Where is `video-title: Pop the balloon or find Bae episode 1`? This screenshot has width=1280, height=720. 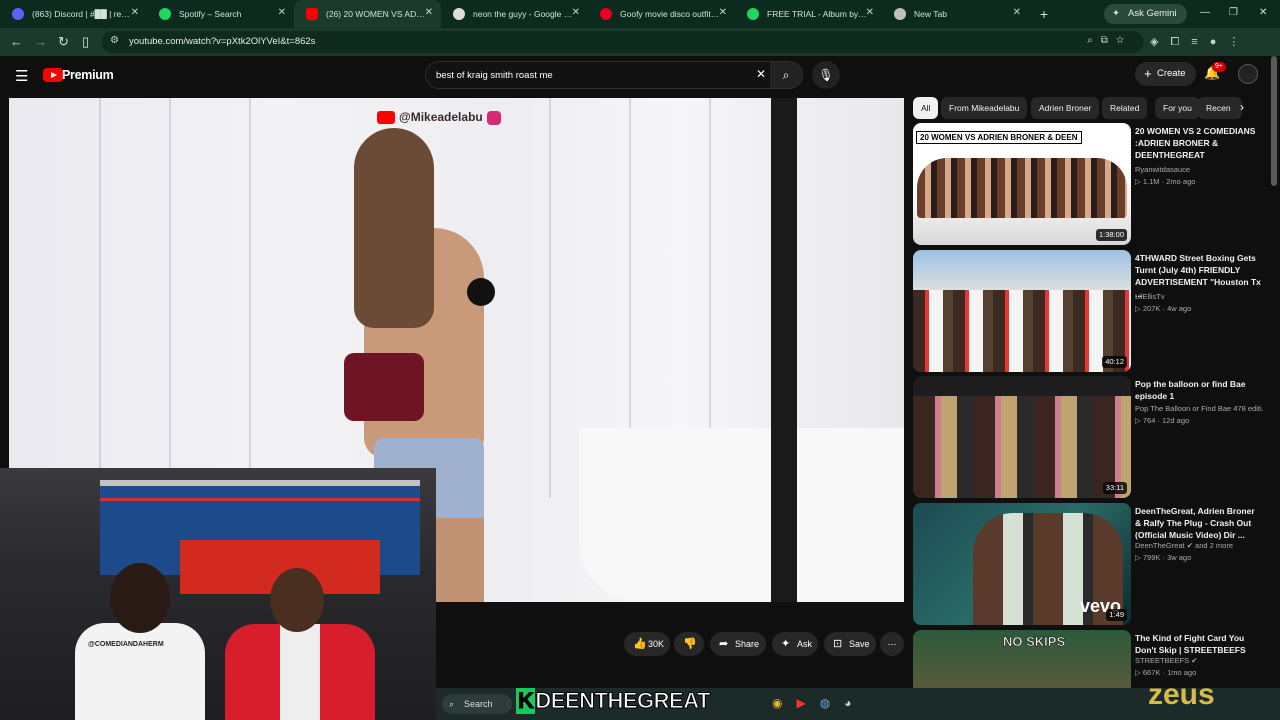 video-title: Pop the balloon or find Bae episode 1 is located at coordinates (1199, 390).